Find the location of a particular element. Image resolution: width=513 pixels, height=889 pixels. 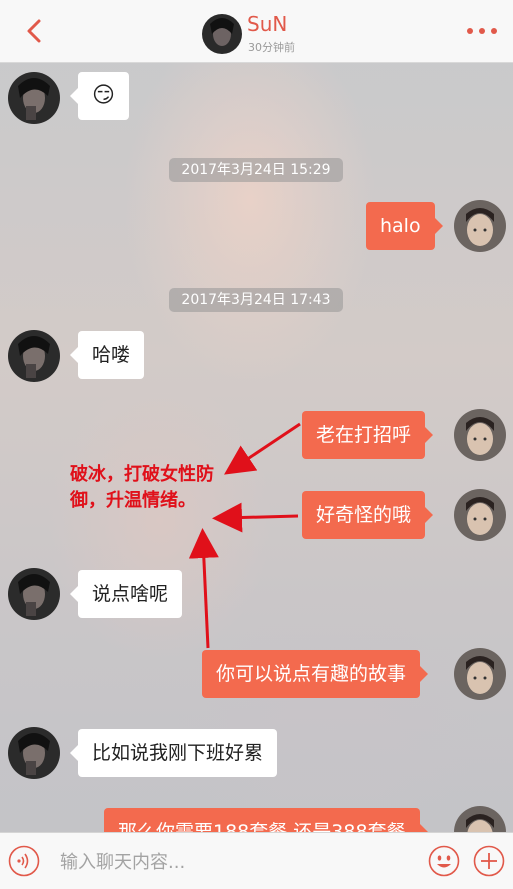

message-bubble-outgoing: 好奇怪的哦 is located at coordinates (368, 515).